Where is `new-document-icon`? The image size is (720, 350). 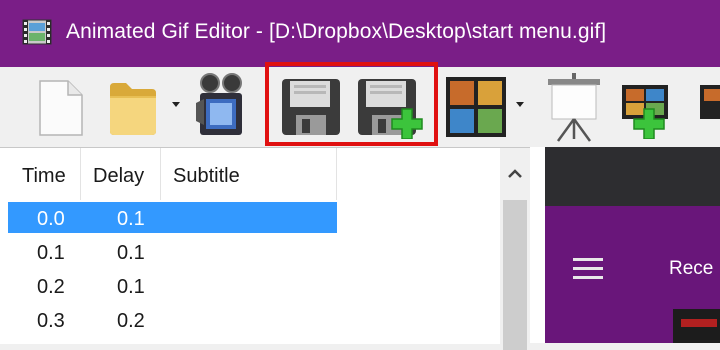
new-document-icon is located at coordinates (61, 108).